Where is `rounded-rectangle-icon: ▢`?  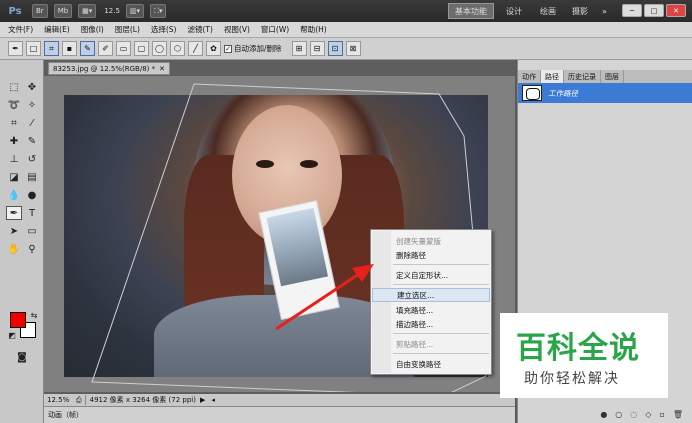 rounded-rectangle-icon: ▢ is located at coordinates (141, 48).